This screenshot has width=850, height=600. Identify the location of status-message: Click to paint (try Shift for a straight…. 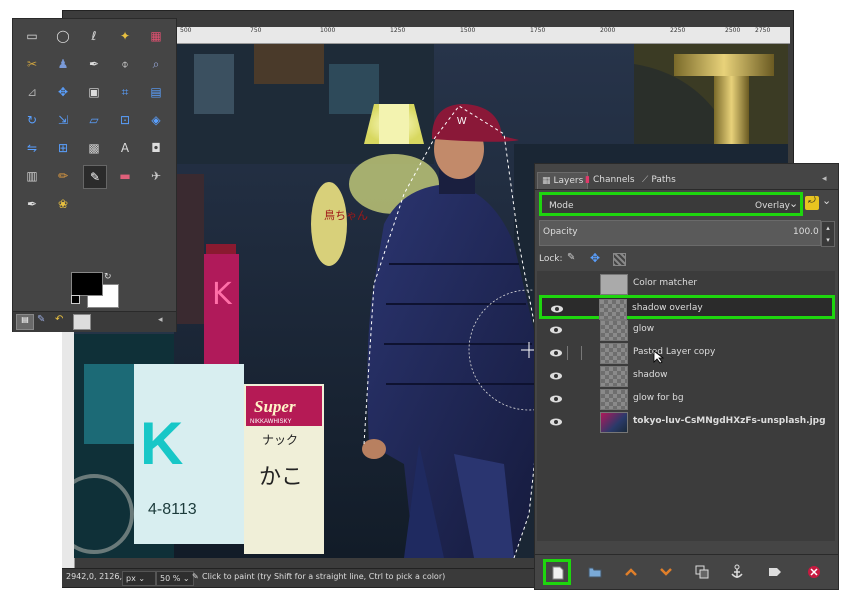
(324, 576).